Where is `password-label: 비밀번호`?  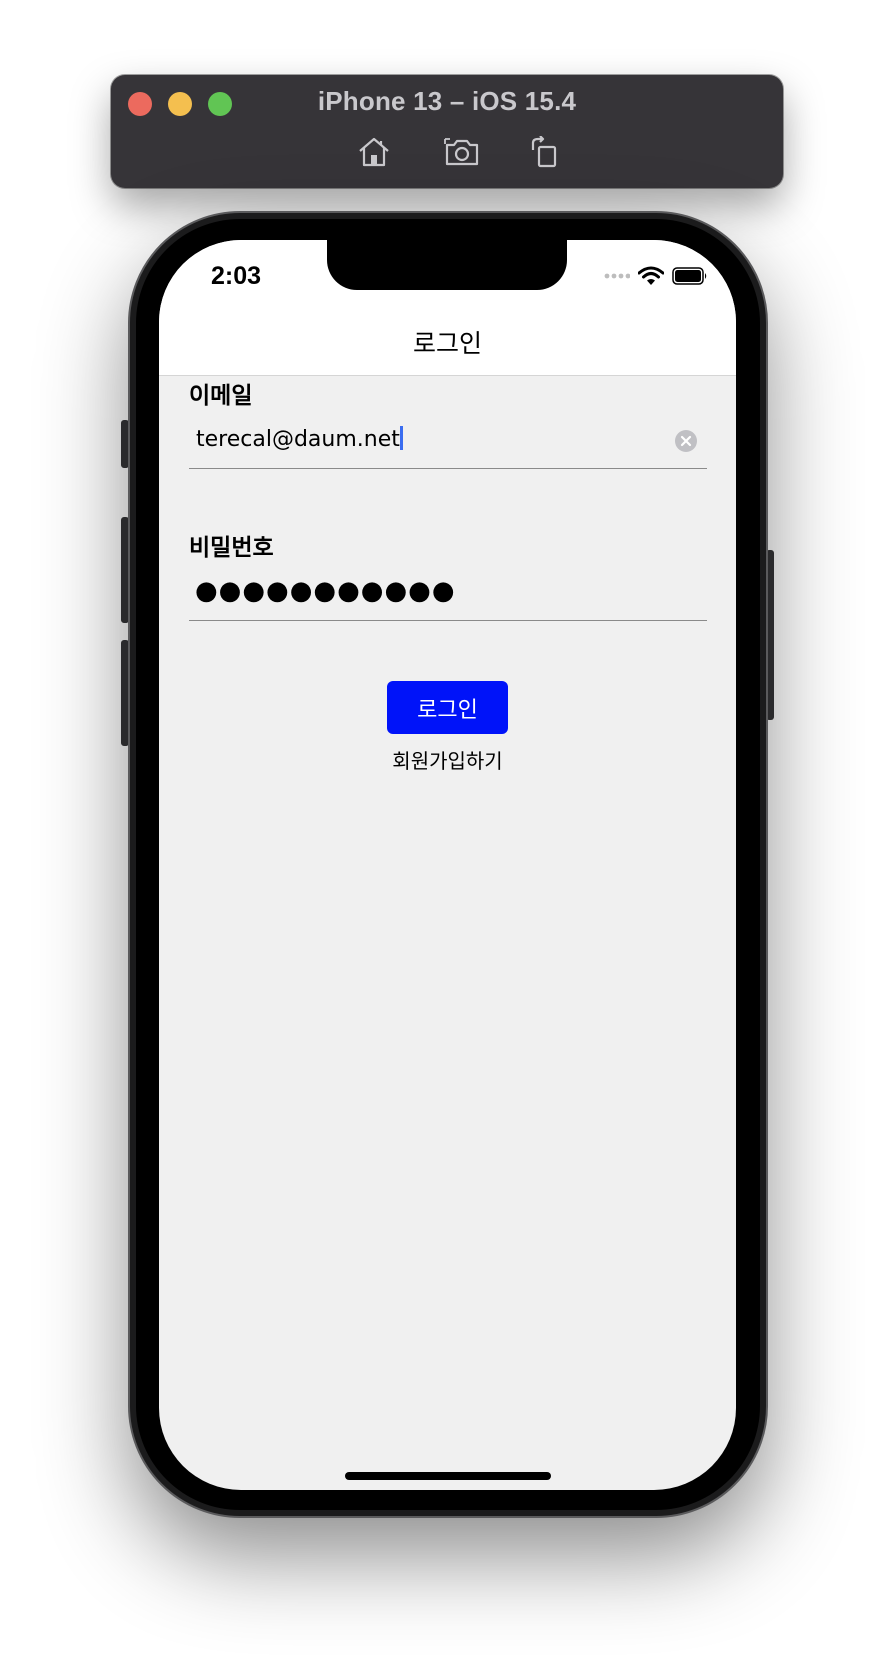 password-label: 비밀번호 is located at coordinates (231, 548).